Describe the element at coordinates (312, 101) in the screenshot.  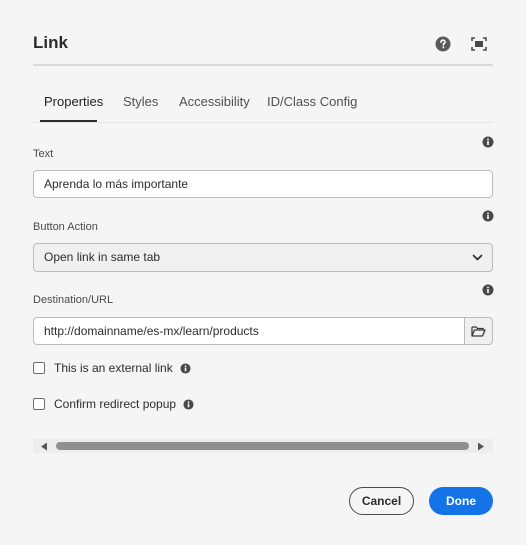
I see `tab-id-class-config: ID/Class Config` at that location.